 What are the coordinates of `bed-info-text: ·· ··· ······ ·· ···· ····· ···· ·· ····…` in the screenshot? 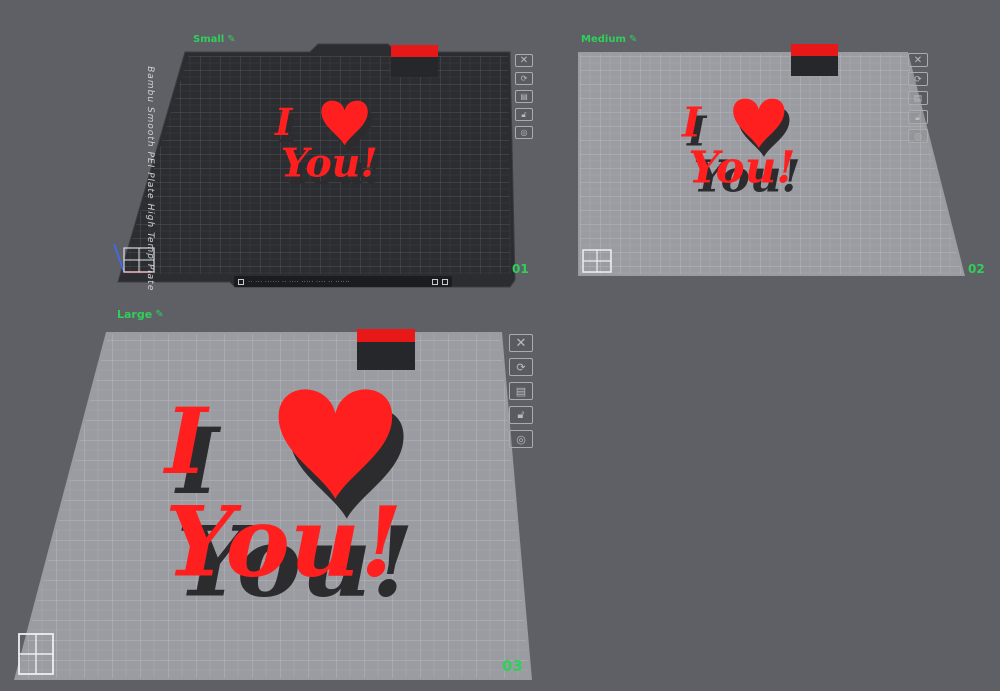 It's located at (299, 281).